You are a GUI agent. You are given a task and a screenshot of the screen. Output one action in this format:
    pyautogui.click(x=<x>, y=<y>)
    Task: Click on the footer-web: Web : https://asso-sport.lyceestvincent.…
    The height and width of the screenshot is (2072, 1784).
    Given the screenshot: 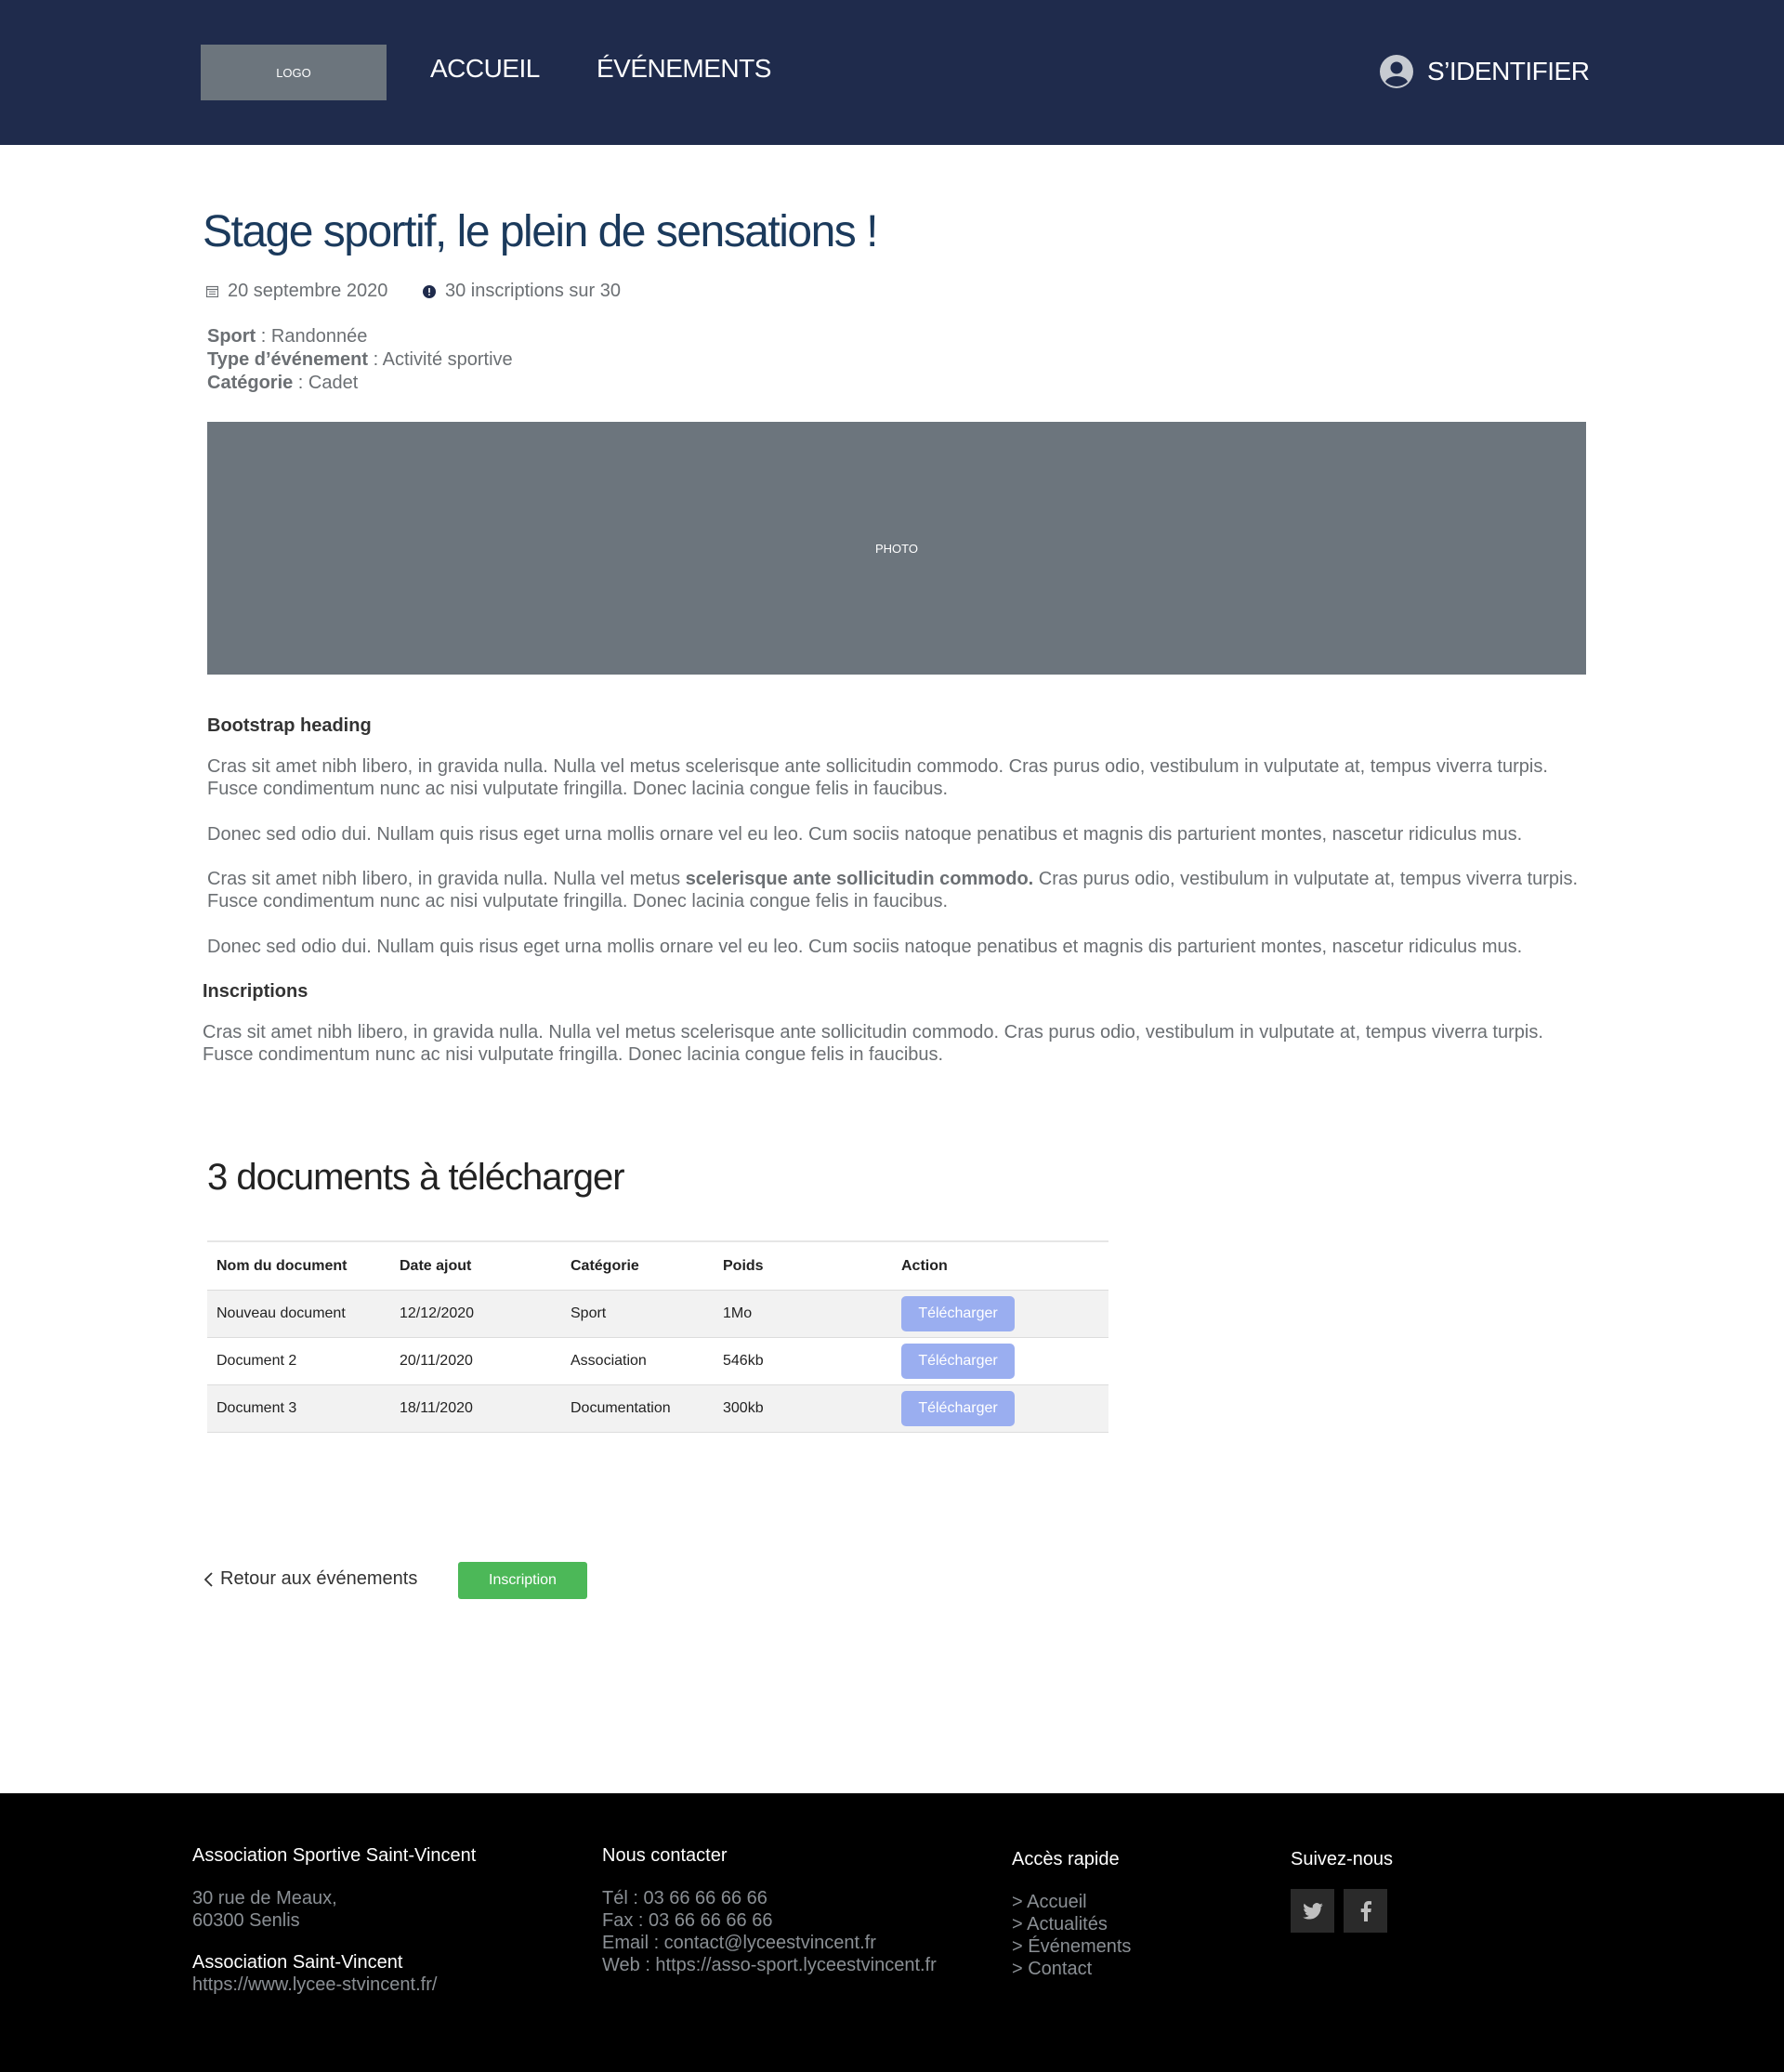 What is the action you would take?
    pyautogui.click(x=769, y=1965)
    